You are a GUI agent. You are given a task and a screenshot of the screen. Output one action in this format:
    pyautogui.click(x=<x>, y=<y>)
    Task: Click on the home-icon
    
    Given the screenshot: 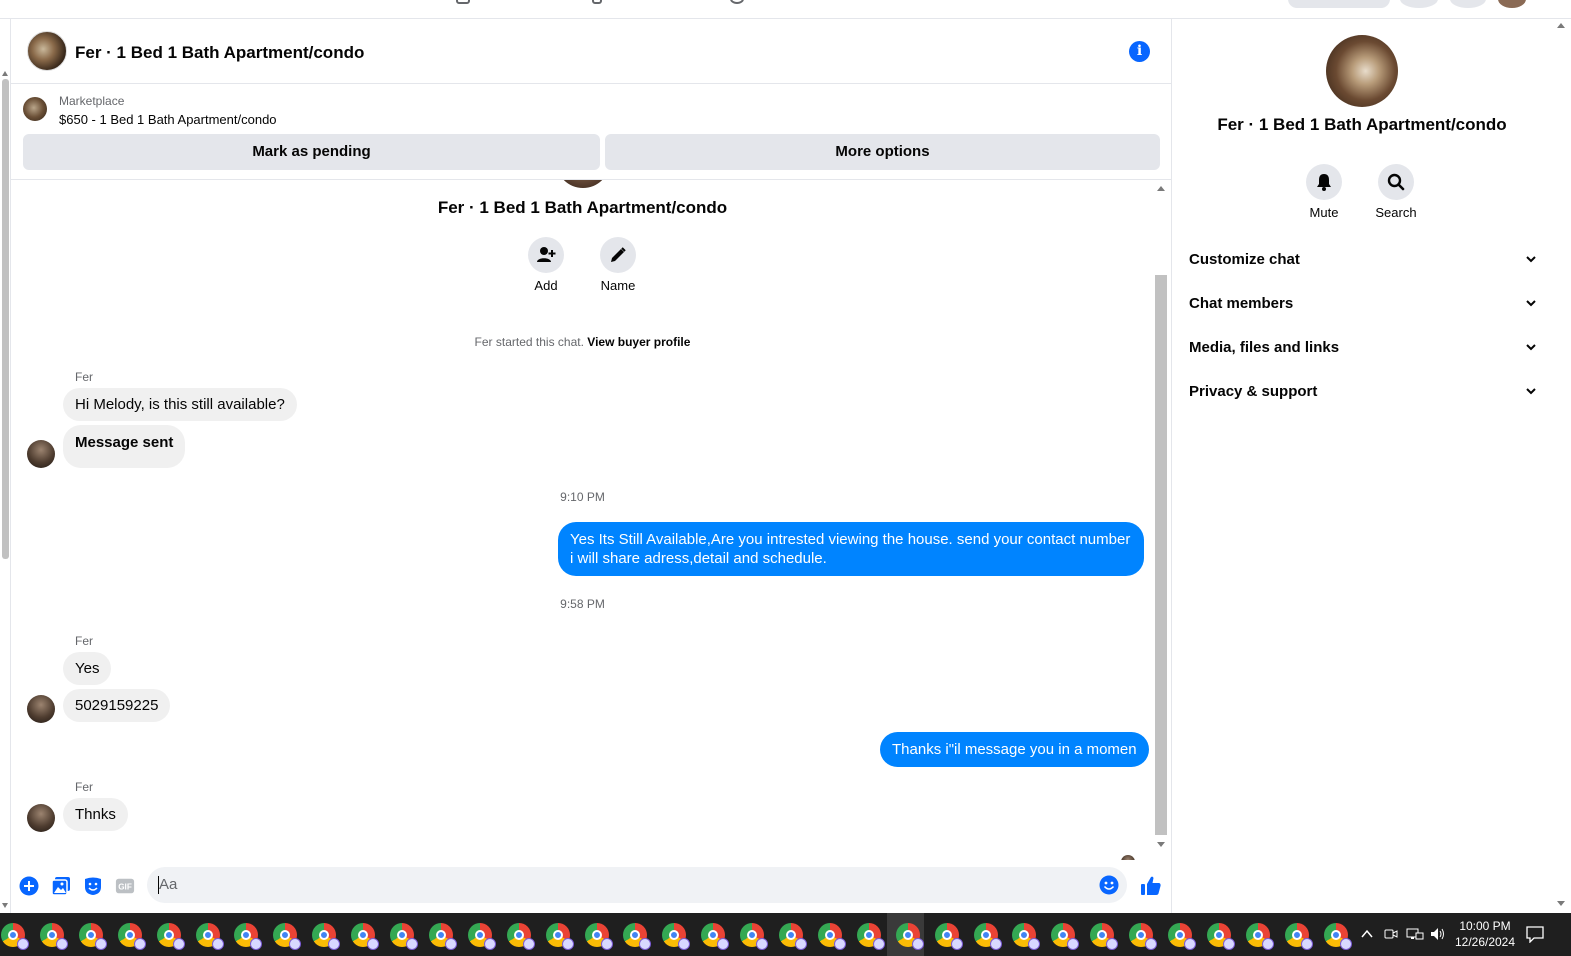 What is the action you would take?
    pyautogui.click(x=463, y=2)
    